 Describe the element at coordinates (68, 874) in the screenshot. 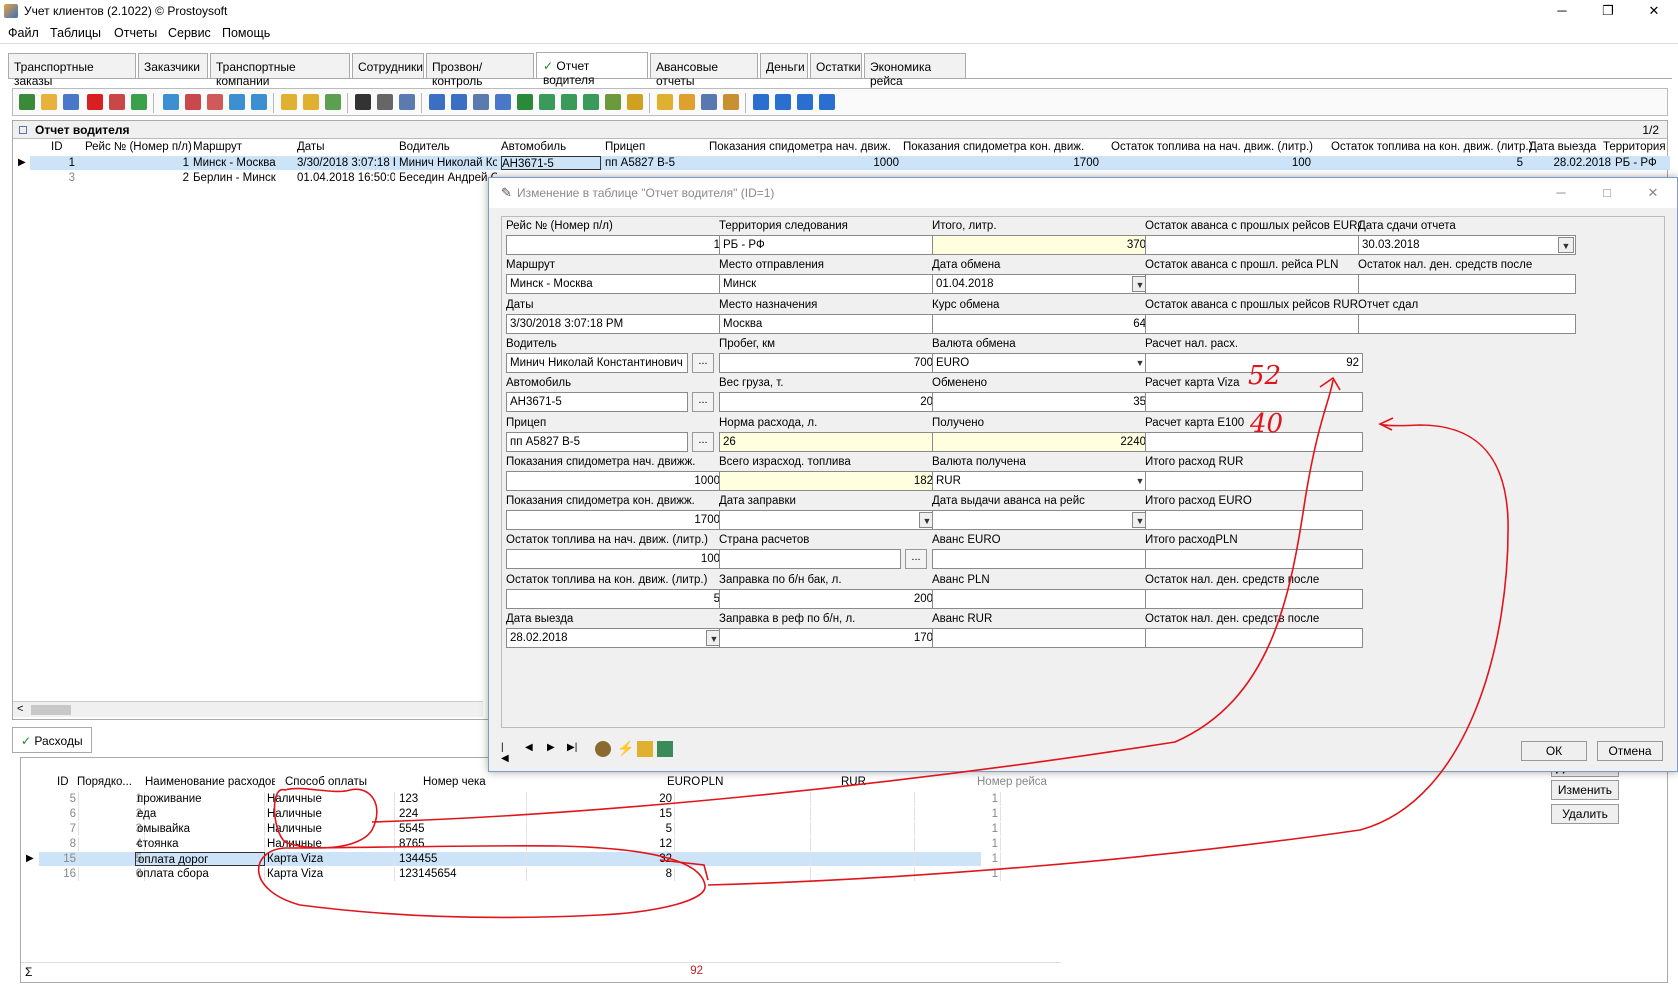

I see `table-cell: 16` at that location.